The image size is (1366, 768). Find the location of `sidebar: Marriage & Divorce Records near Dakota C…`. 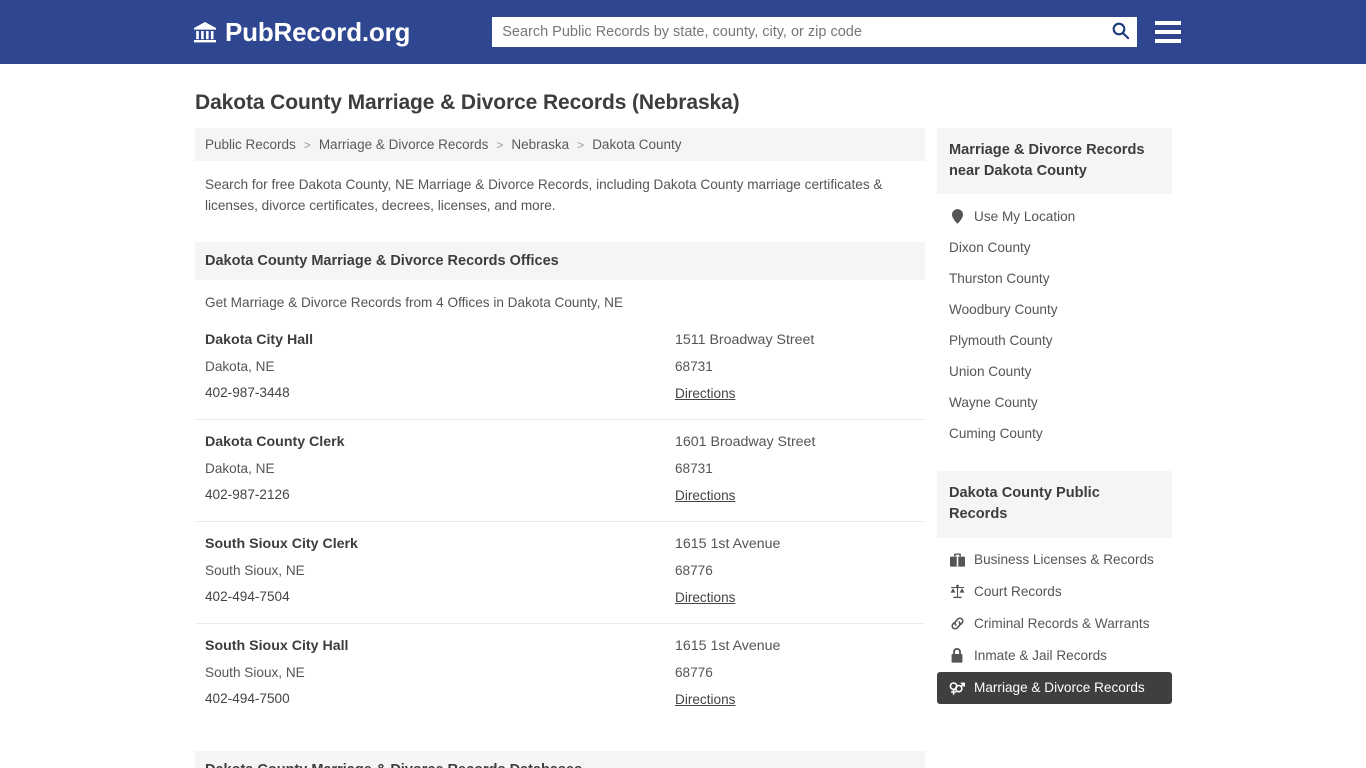

sidebar: Marriage & Divorce Records near Dakota C… is located at coordinates (1054, 420).